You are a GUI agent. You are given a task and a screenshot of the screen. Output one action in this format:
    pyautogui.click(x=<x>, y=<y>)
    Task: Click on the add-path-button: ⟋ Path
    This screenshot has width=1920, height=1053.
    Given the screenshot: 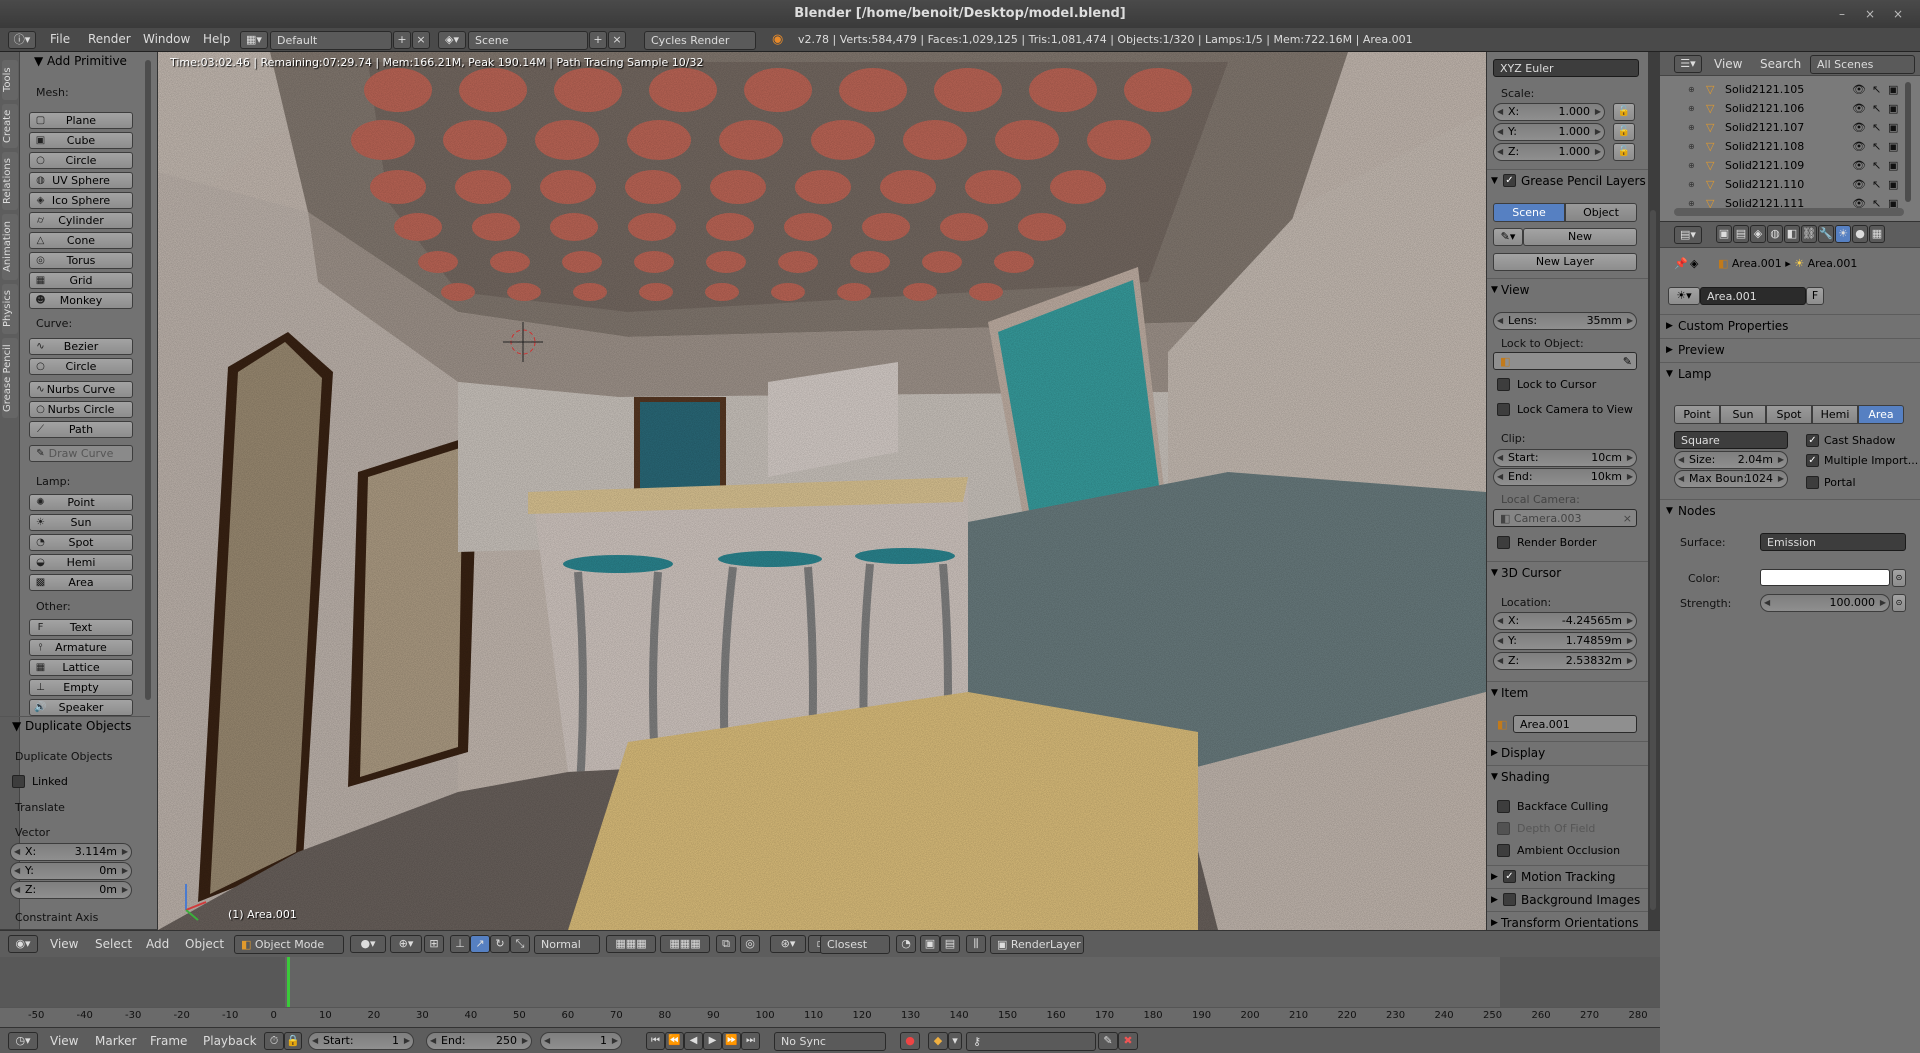 What is the action you would take?
    pyautogui.click(x=81, y=429)
    